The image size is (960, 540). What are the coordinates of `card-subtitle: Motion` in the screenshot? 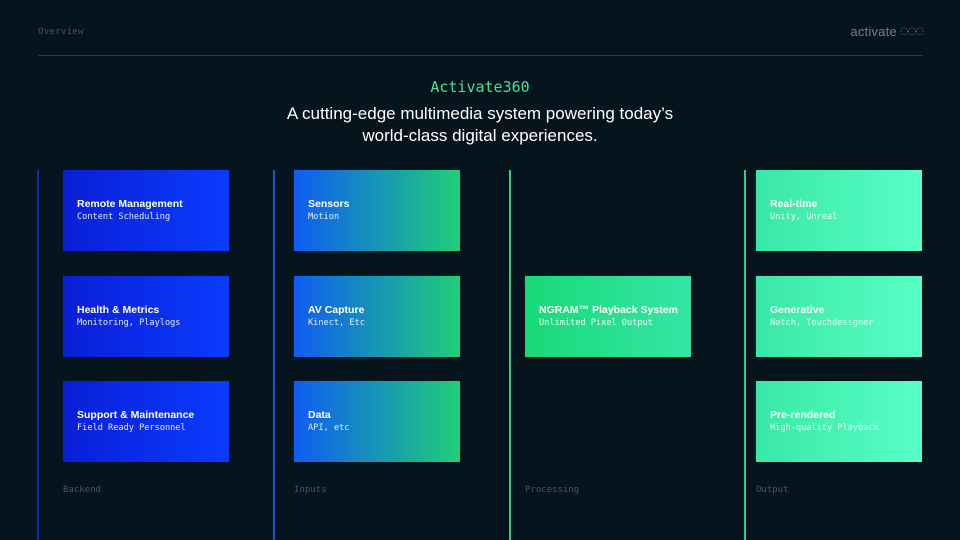 It's located at (324, 217).